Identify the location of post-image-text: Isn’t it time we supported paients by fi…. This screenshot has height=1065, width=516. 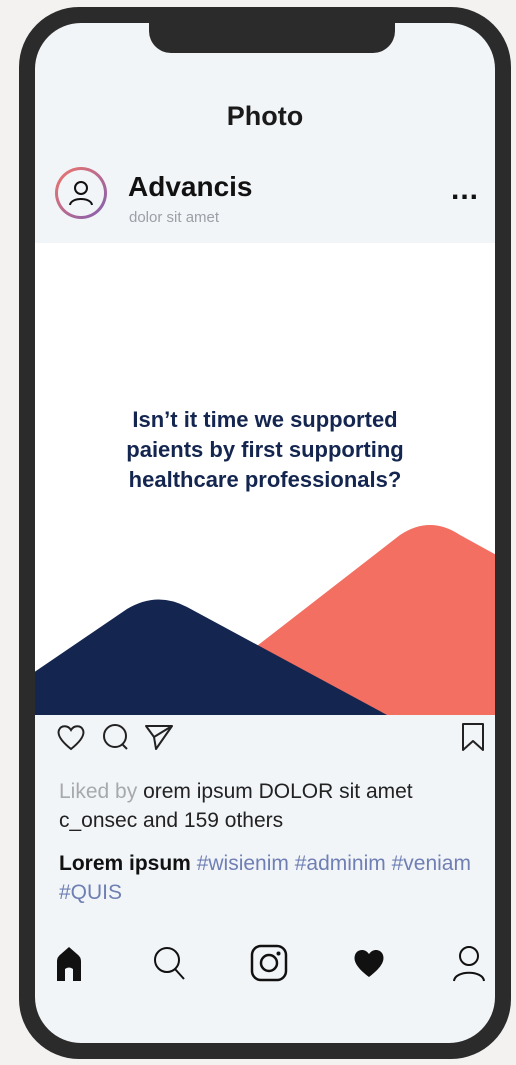
(265, 449).